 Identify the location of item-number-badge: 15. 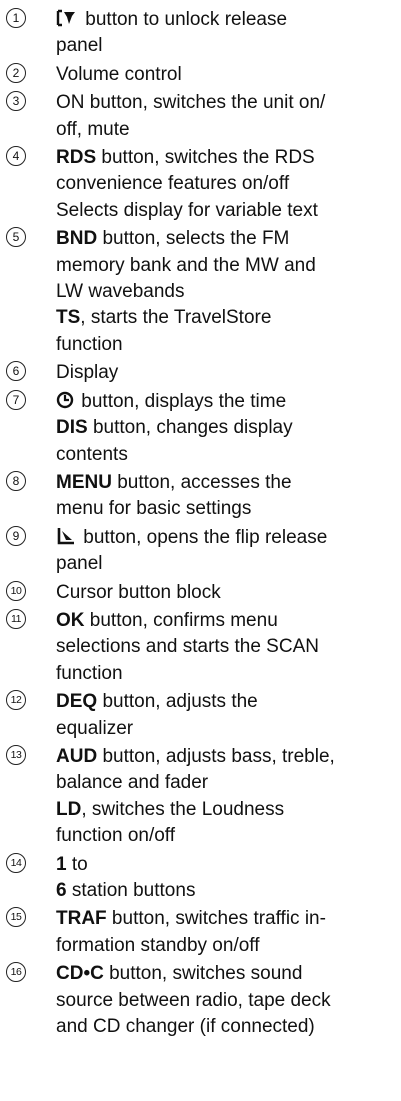
(16, 917).